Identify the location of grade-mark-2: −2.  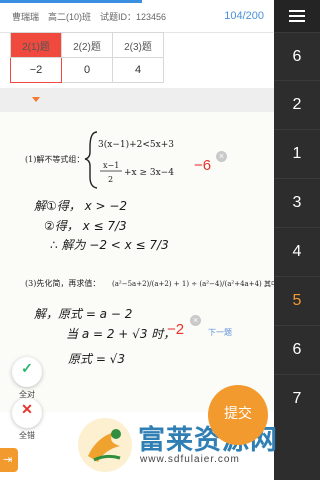
(175, 329).